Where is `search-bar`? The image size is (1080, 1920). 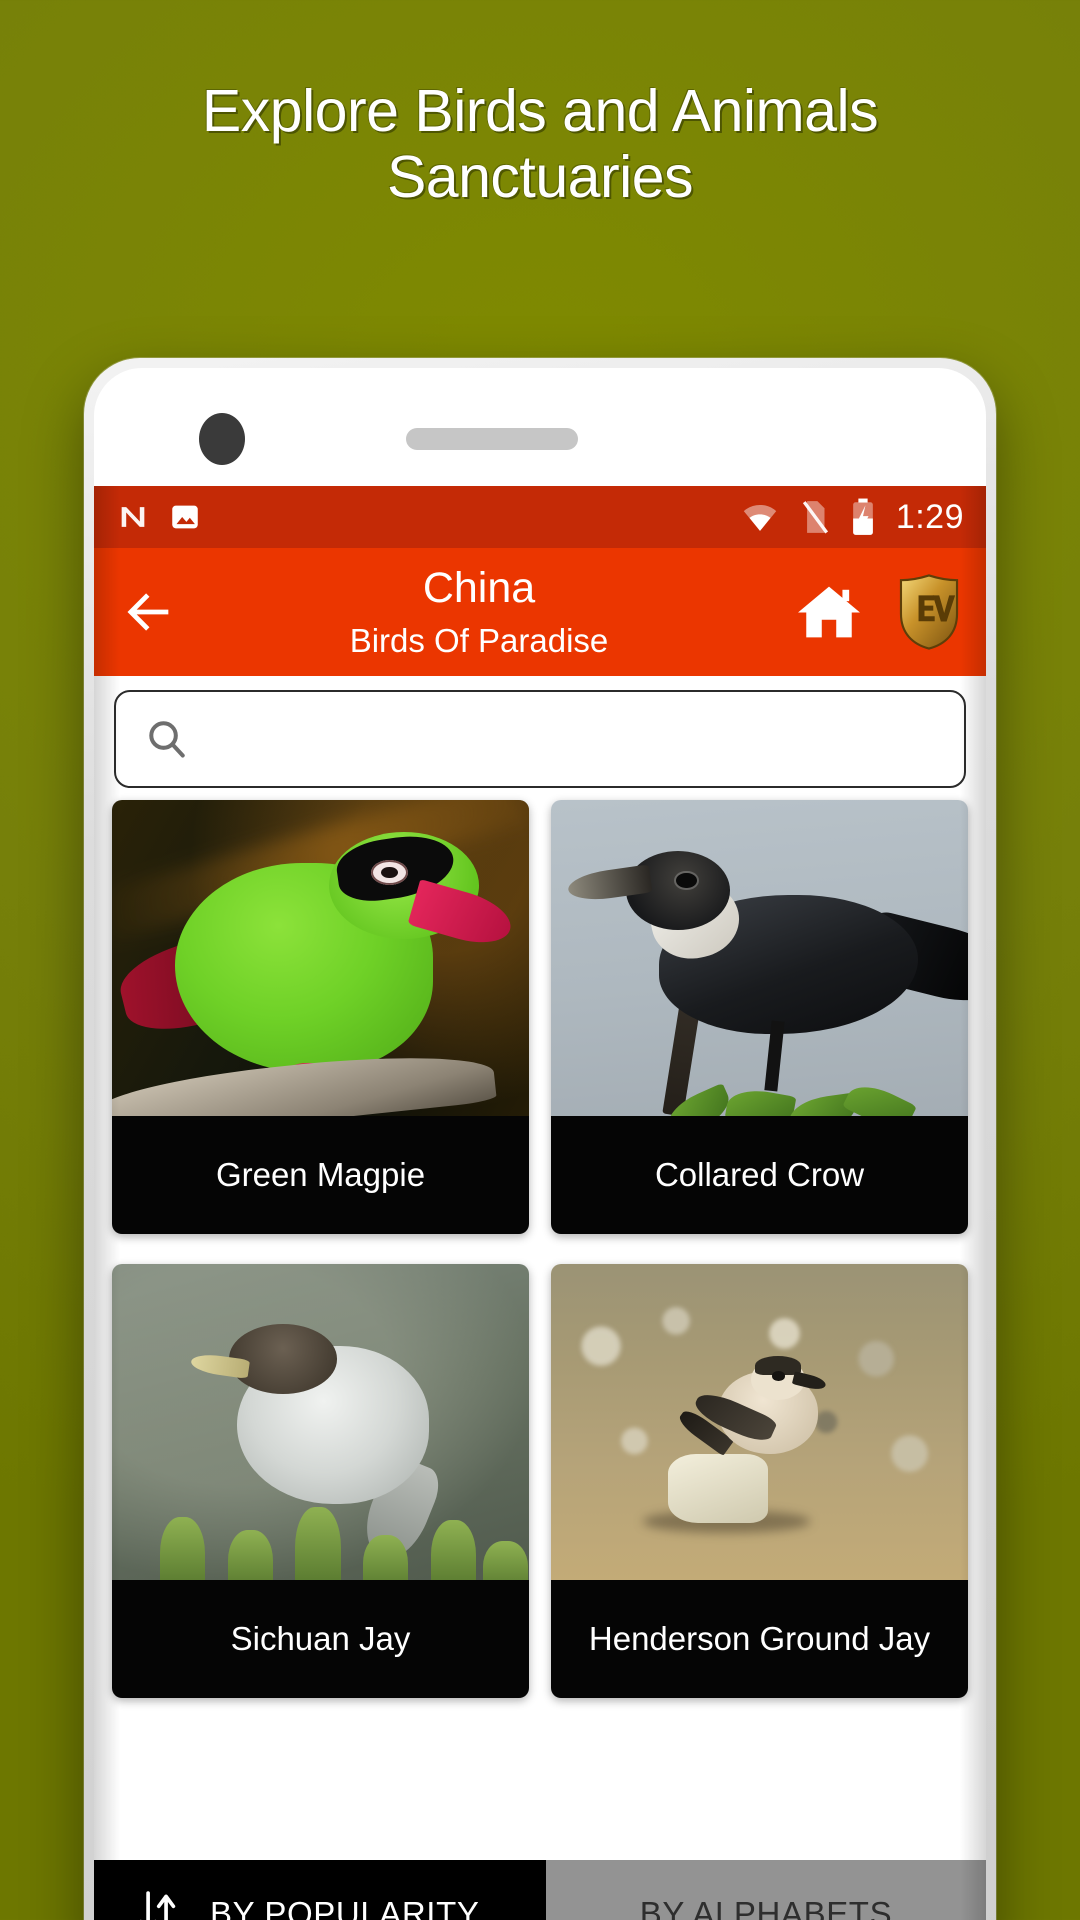 search-bar is located at coordinates (540, 739).